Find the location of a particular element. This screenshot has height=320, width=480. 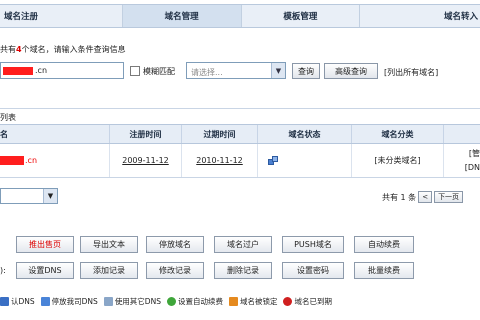

legend-item: 设置自动续费 is located at coordinates (194, 301).